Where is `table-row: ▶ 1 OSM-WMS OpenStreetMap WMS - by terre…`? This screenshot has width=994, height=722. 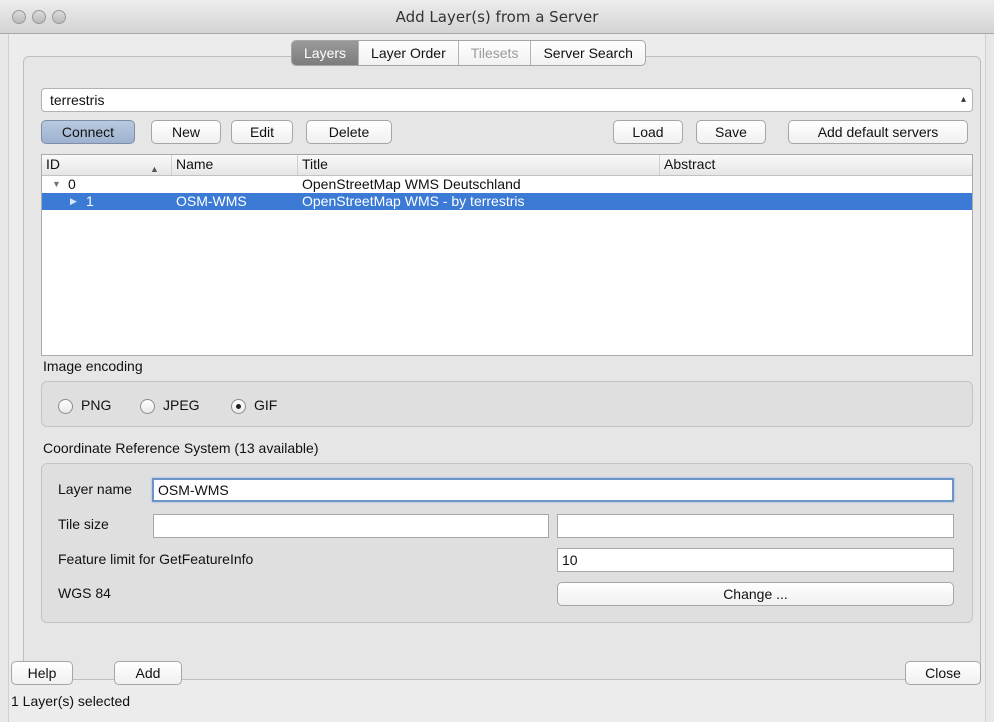 table-row: ▶ 1 OSM-WMS OpenStreetMap WMS - by terre… is located at coordinates (507, 201).